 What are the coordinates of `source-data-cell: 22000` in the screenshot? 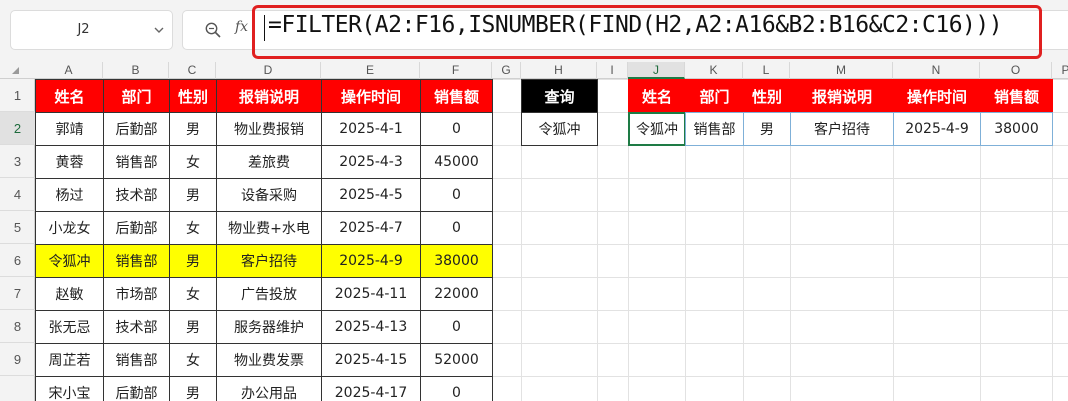 It's located at (456, 294).